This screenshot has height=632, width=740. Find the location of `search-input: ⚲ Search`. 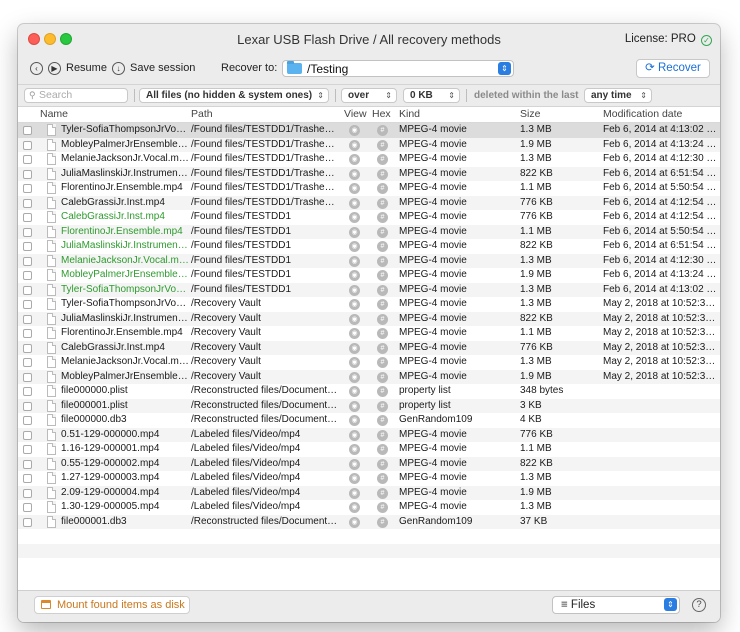

search-input: ⚲ Search is located at coordinates (76, 95).